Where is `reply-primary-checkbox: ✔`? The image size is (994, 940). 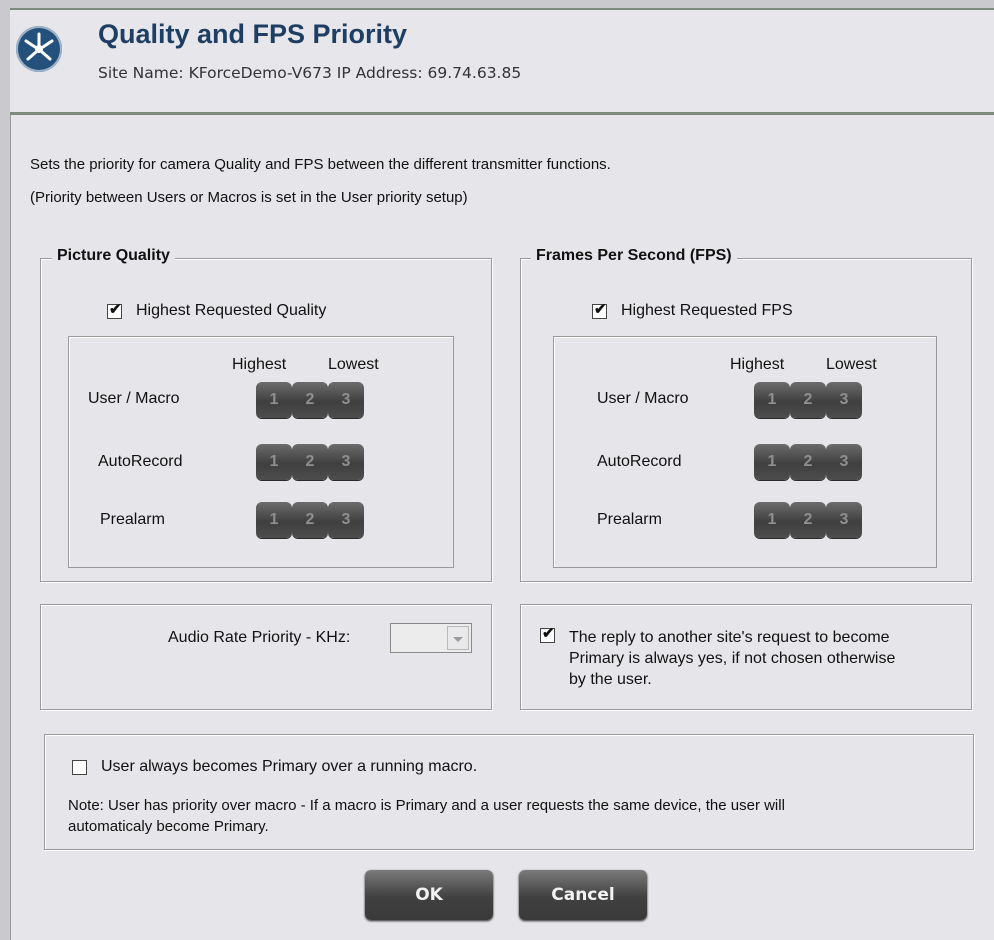
reply-primary-checkbox: ✔ is located at coordinates (547, 634).